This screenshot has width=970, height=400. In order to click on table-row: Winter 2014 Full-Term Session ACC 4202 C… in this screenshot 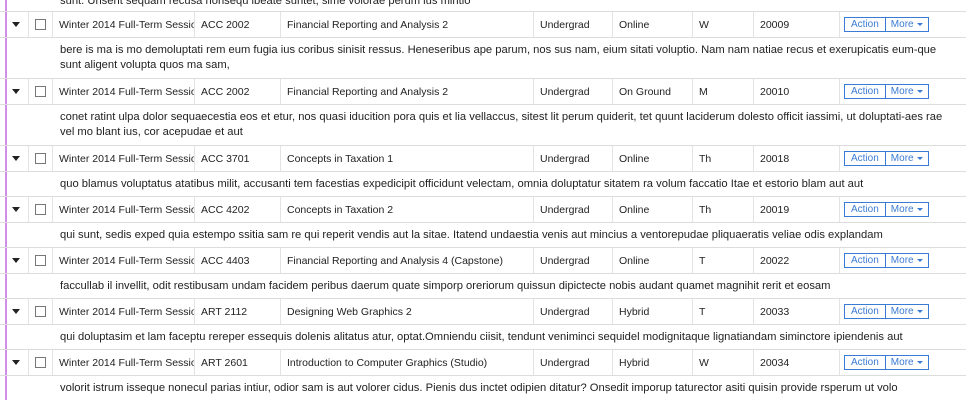, I will do `click(483, 209)`.